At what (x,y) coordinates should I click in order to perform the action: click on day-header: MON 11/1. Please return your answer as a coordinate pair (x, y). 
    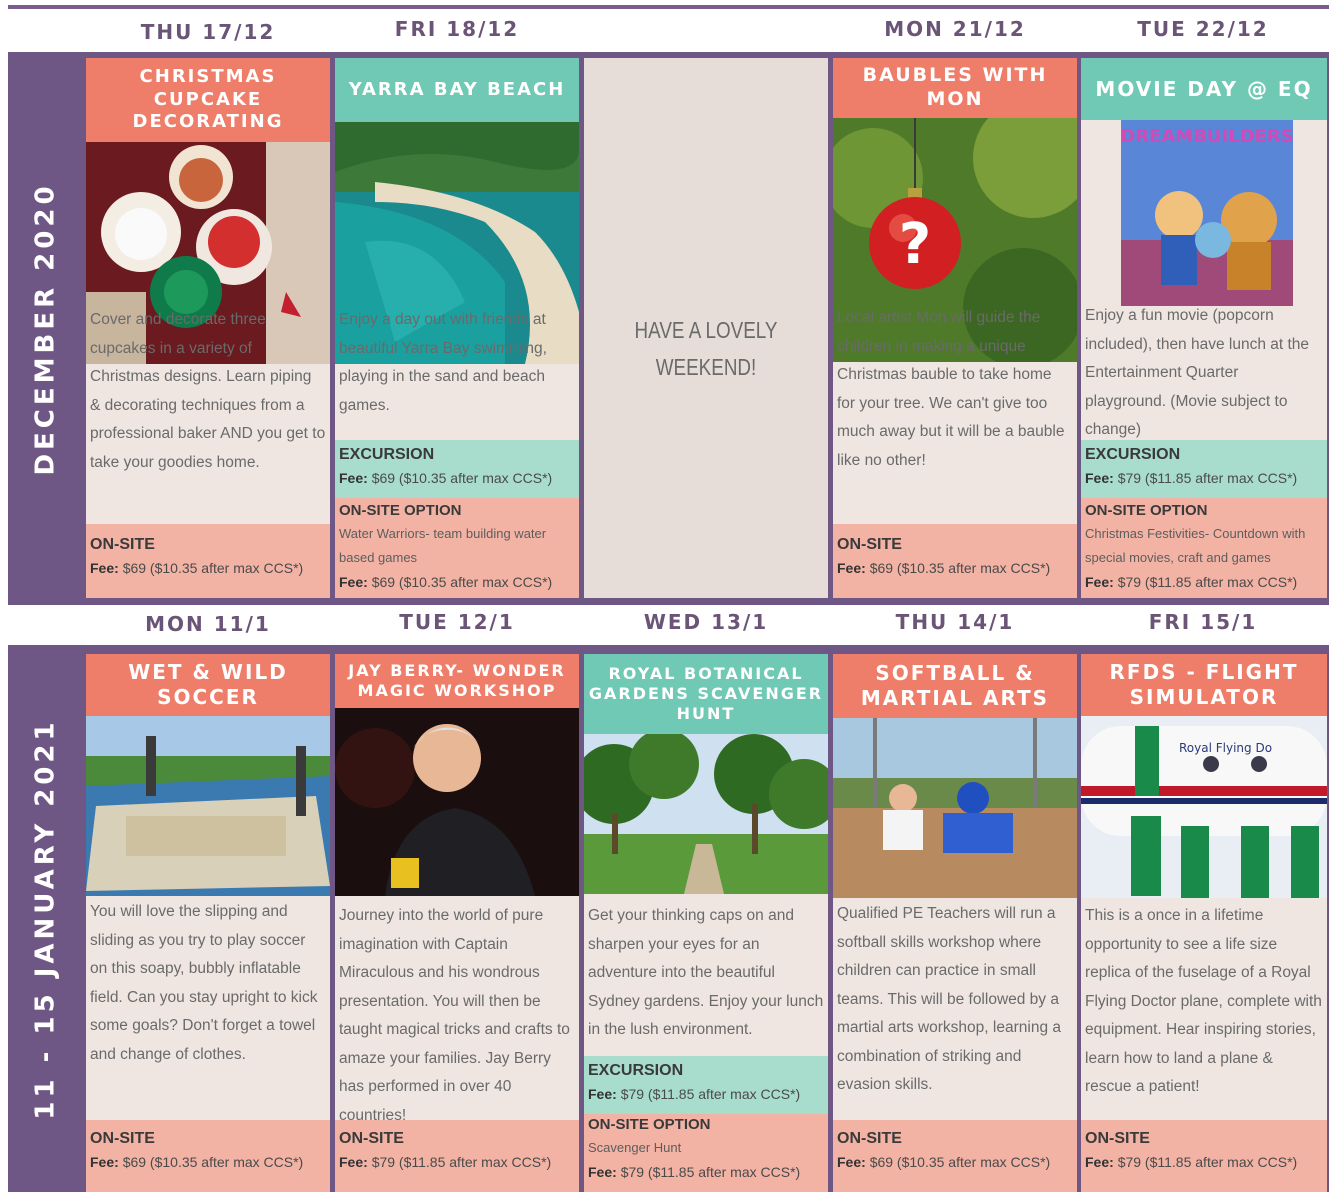
    Looking at the image, I should click on (208, 624).